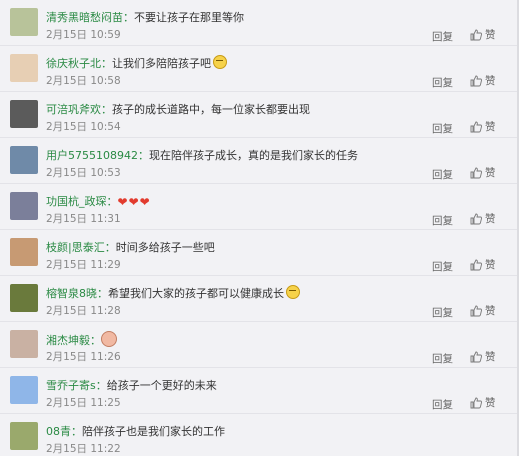 Image resolution: width=519 pixels, height=456 pixels. I want to click on comment-line: 清秀黑暗愁闷苗：不要让孩子在那里等你, so click(145, 17).